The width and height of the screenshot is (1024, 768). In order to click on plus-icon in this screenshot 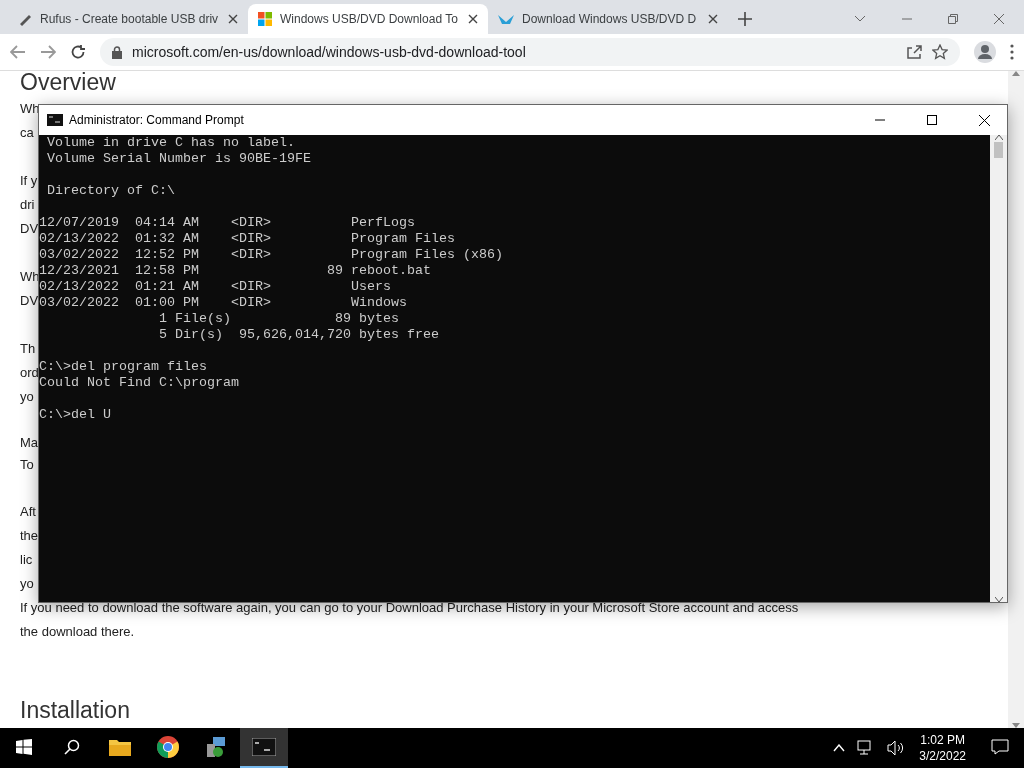, I will do `click(745, 19)`.